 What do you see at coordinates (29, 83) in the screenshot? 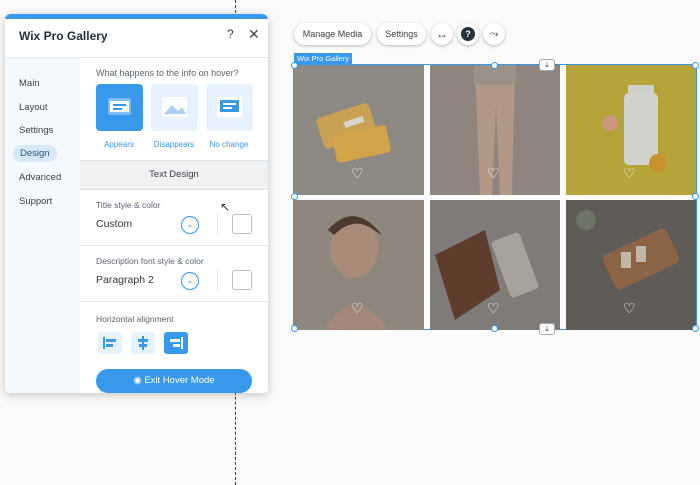
I see `sidebar-item-main: Main` at bounding box center [29, 83].